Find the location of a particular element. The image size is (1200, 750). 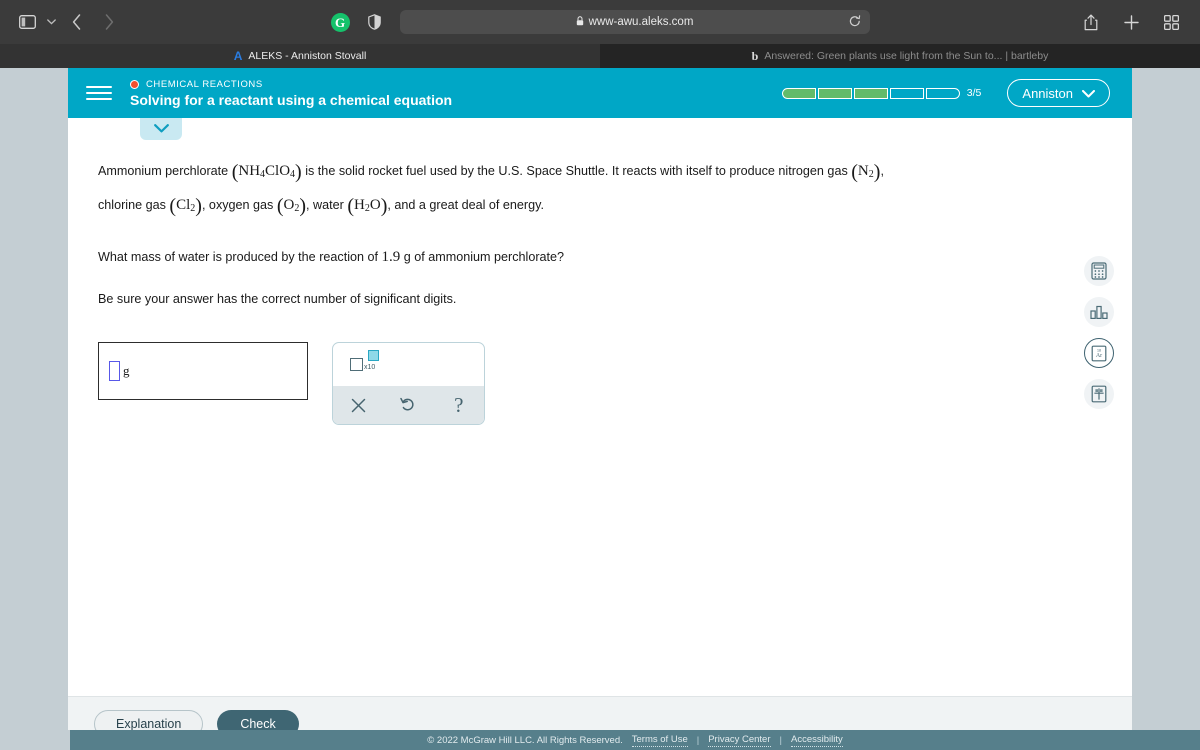

q2-text-b: , oxygen gas is located at coordinates (239, 205).